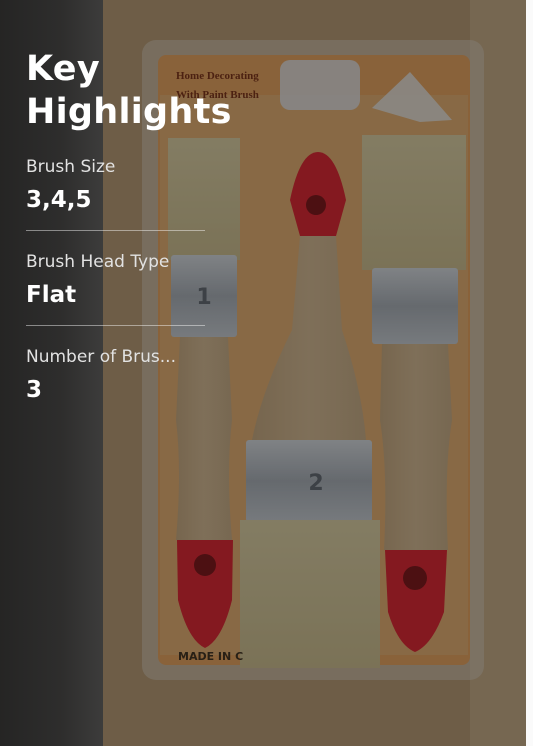 This screenshot has height=746, width=533. I want to click on highlight-item-brush-size: Brush Size 3,4,5, so click(121, 185).